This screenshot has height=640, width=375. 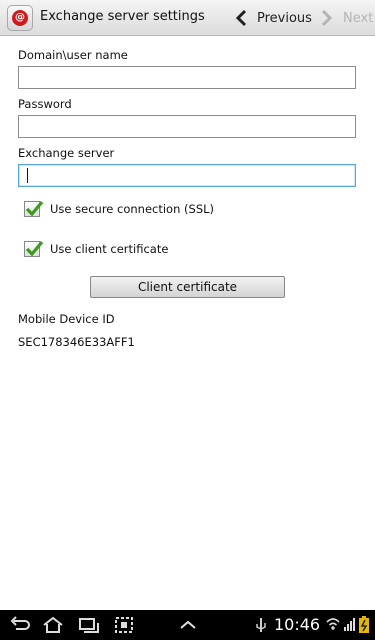 I want to click on domain-user-input, so click(x=187, y=77).